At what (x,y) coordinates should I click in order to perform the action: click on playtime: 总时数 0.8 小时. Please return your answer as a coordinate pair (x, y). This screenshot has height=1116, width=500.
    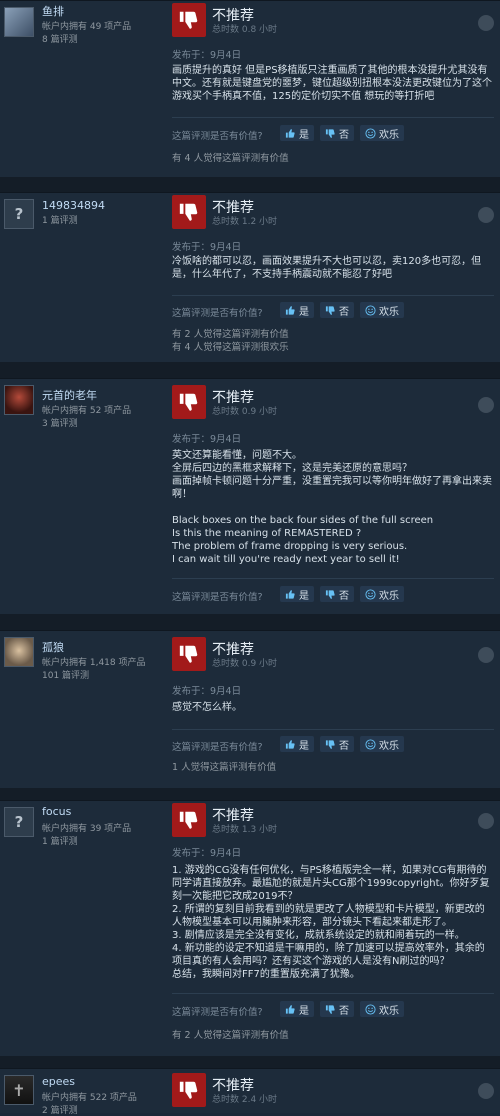
    Looking at the image, I should click on (245, 30).